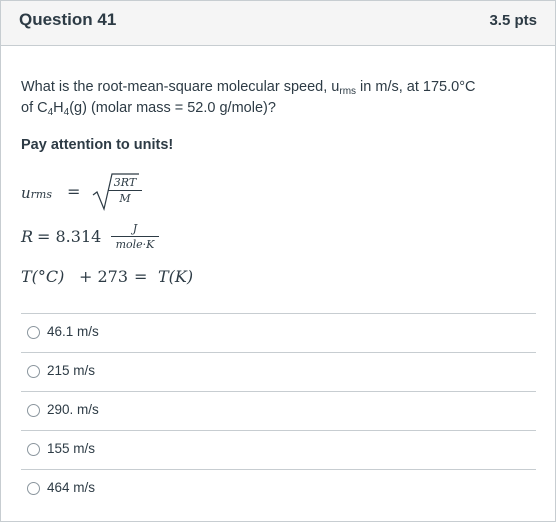  I want to click on urms-symbol: u, so click(26, 193).